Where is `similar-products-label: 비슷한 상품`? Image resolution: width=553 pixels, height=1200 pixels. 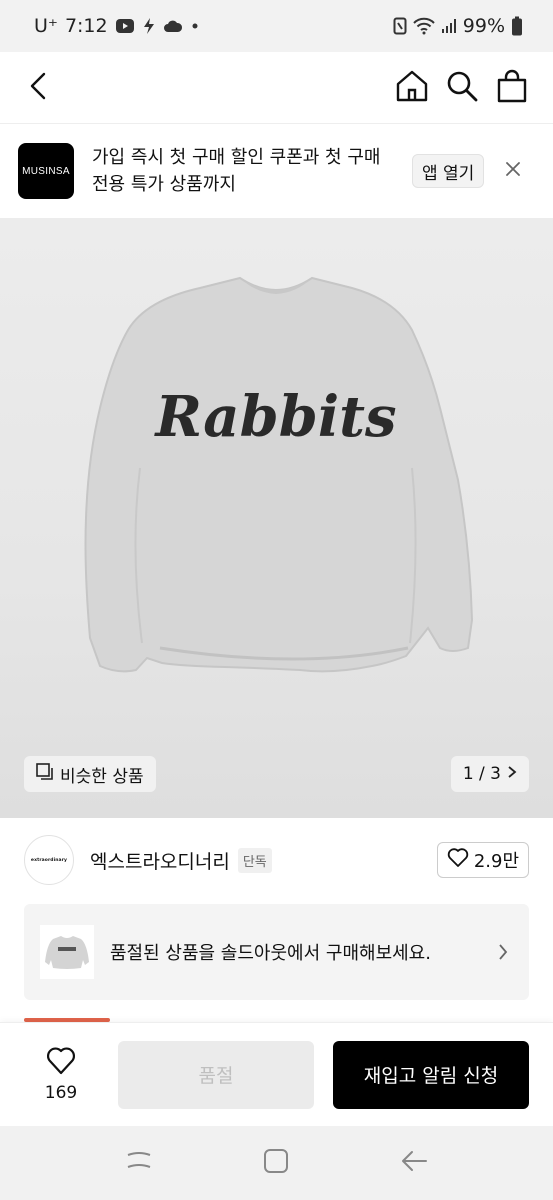
similar-products-label: 비슷한 상품 is located at coordinates (102, 776).